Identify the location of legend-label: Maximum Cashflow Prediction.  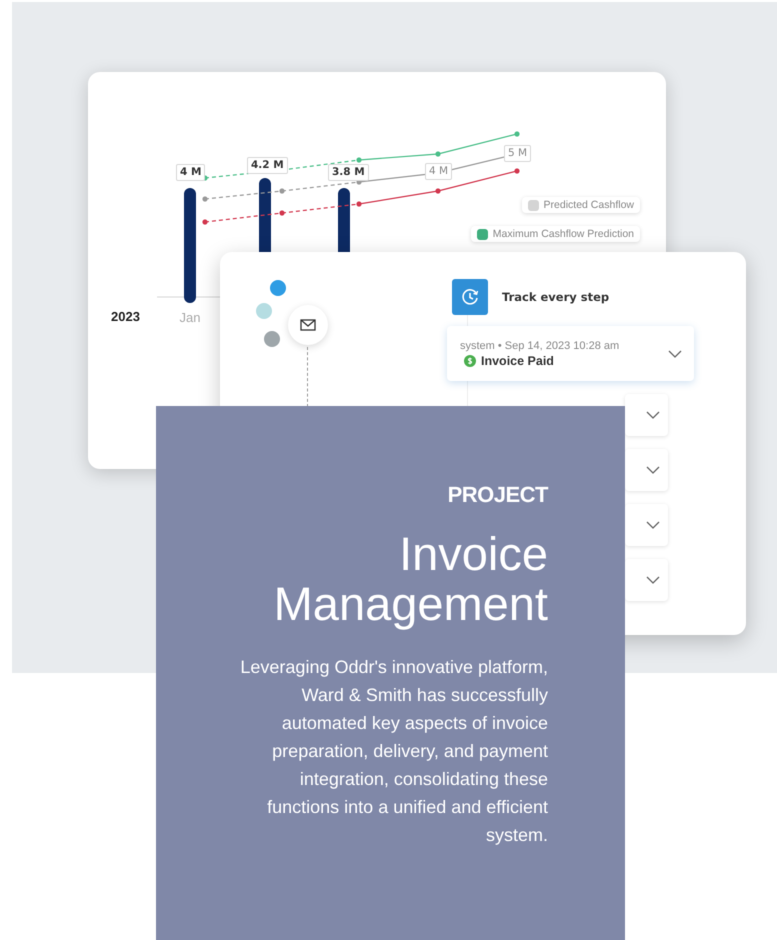
(563, 234).